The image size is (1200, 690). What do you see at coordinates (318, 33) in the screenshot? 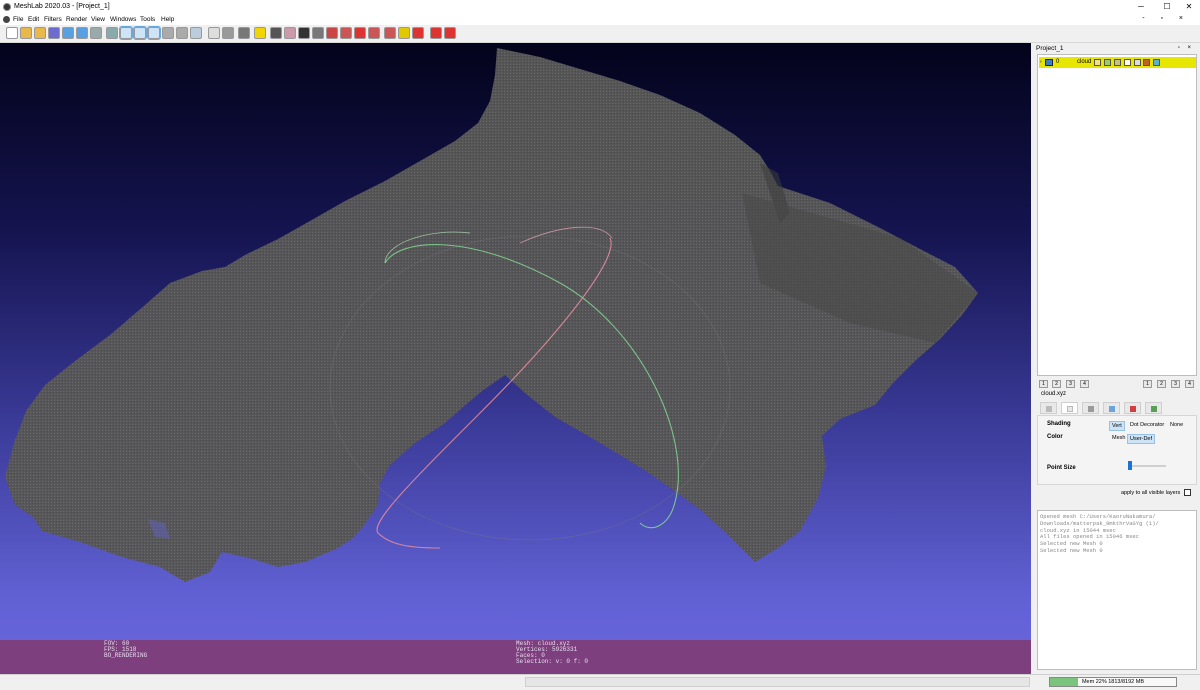
I see `select-faces-icon` at bounding box center [318, 33].